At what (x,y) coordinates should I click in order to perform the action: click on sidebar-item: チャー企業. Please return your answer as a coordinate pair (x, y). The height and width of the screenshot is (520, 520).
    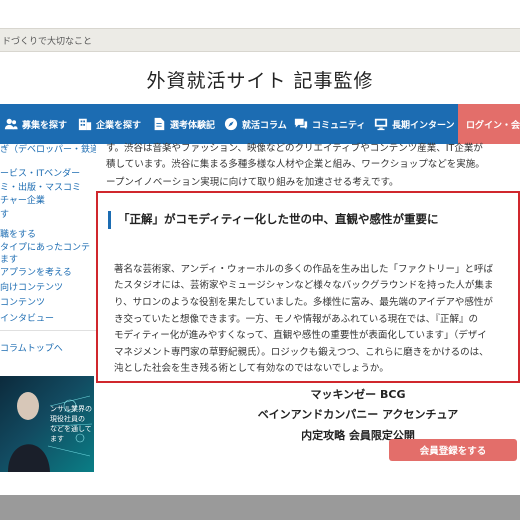
    Looking at the image, I should click on (48, 199).